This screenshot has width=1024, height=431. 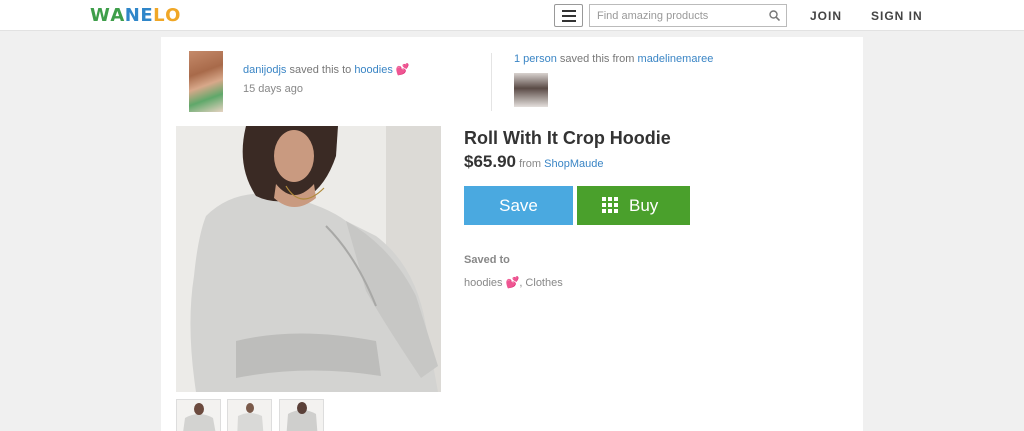 What do you see at coordinates (491, 82) in the screenshot?
I see `divider` at bounding box center [491, 82].